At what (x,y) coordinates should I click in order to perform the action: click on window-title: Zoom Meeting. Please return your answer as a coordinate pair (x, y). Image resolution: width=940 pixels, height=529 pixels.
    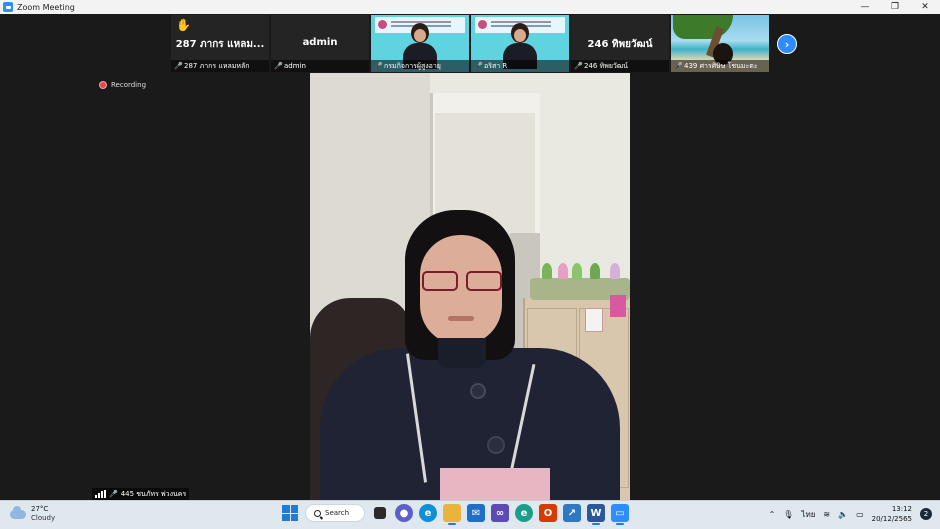
    Looking at the image, I should click on (46, 7).